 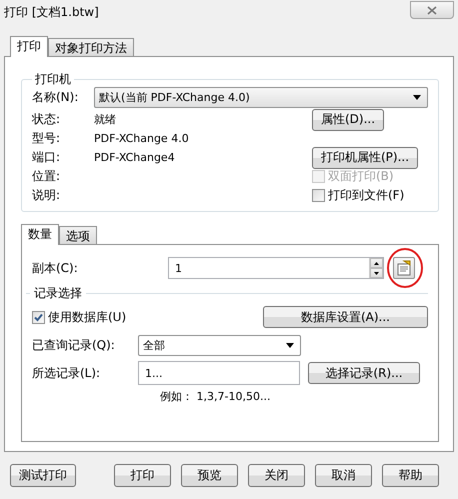 What do you see at coordinates (142, 475) in the screenshot?
I see `dialog-button: 打印` at bounding box center [142, 475].